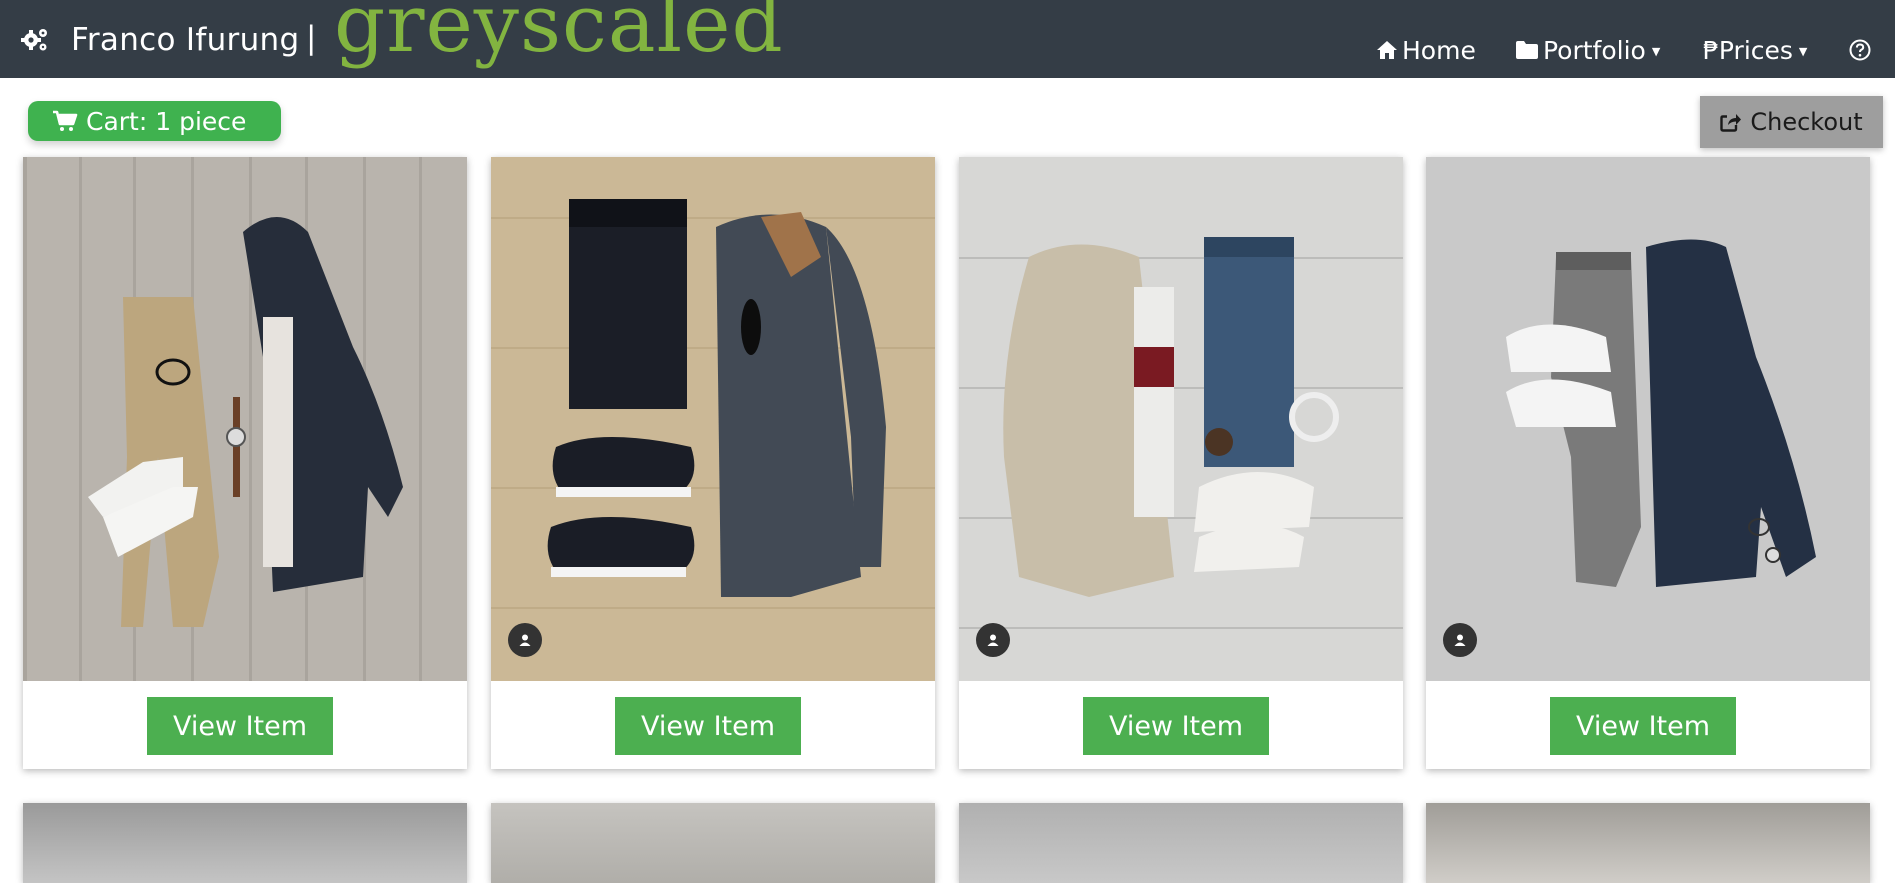 The height and width of the screenshot is (883, 1895). I want to click on help-icon, so click(1860, 50).